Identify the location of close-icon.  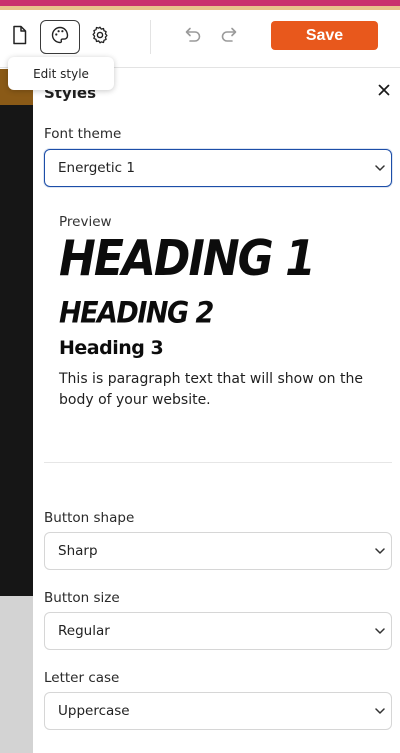
(384, 90).